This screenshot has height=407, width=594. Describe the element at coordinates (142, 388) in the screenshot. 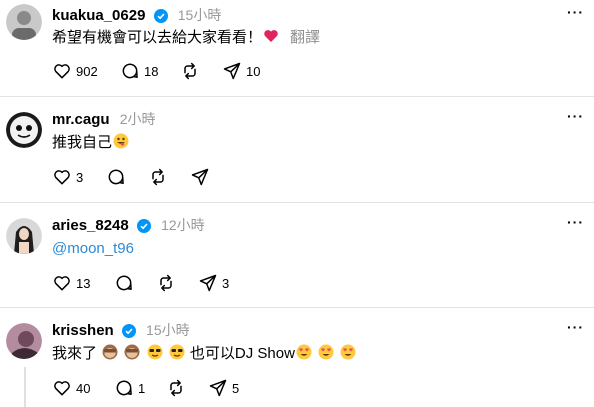

I see `comment-count: 1` at that location.